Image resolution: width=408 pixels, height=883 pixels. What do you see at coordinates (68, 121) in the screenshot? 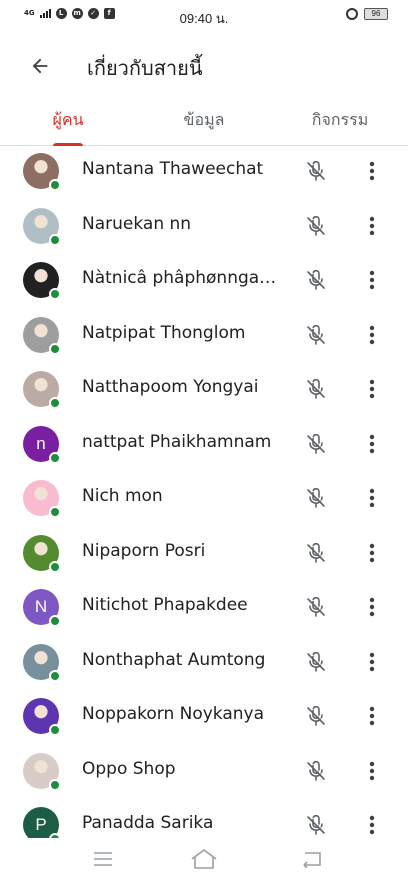
I see `tab-people: ผู้คน` at bounding box center [68, 121].